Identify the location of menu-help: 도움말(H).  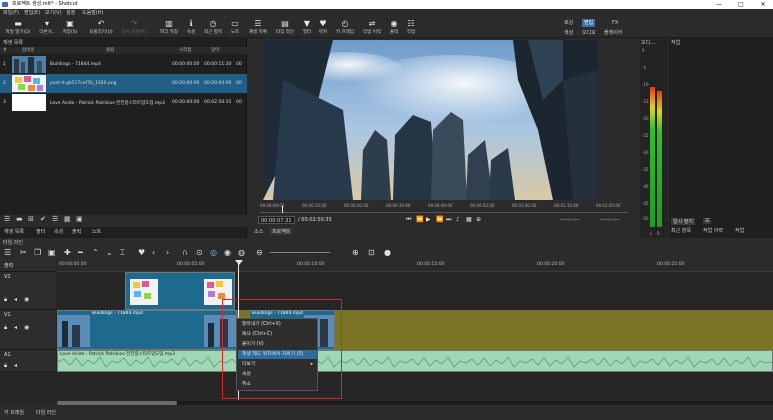
(92, 13).